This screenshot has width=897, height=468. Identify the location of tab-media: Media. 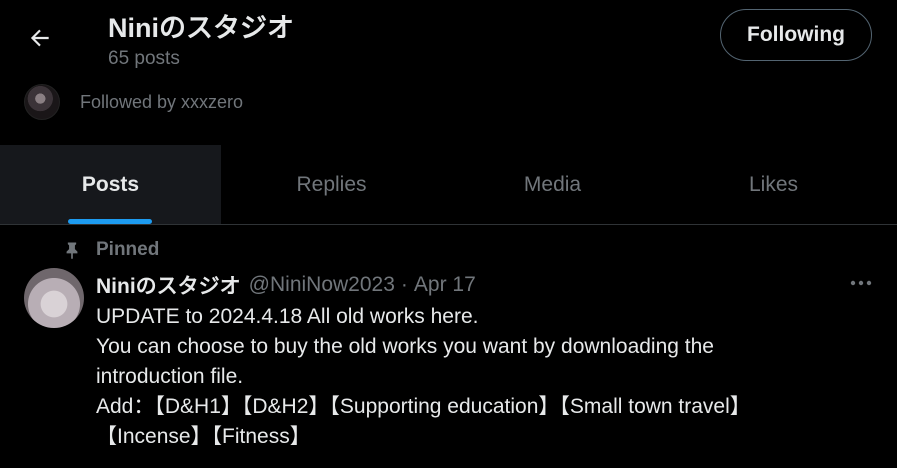
(552, 184).